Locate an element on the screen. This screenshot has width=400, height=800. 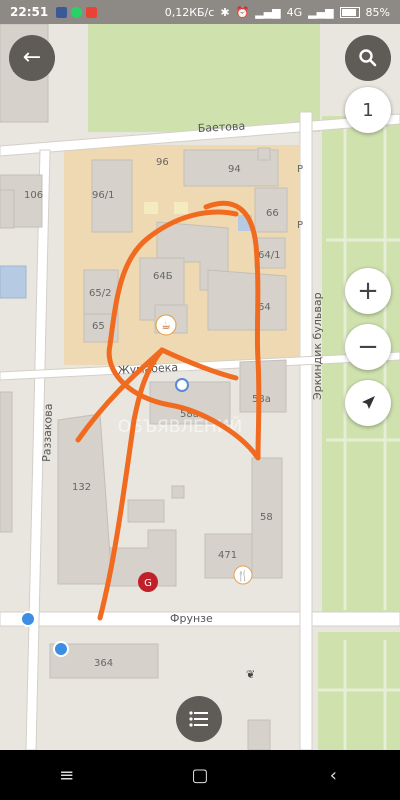
building-label: 64Б is located at coordinates (163, 276).